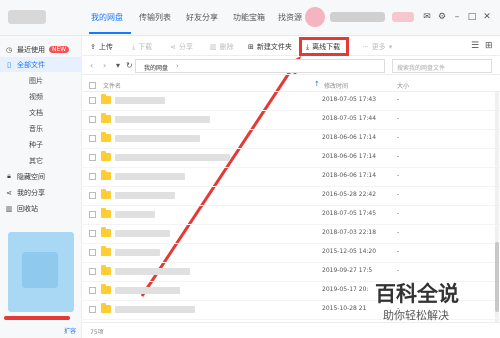 This screenshot has height=338, width=500. Describe the element at coordinates (417, 294) in the screenshot. I see `watermark-logo: 百科全说` at that location.